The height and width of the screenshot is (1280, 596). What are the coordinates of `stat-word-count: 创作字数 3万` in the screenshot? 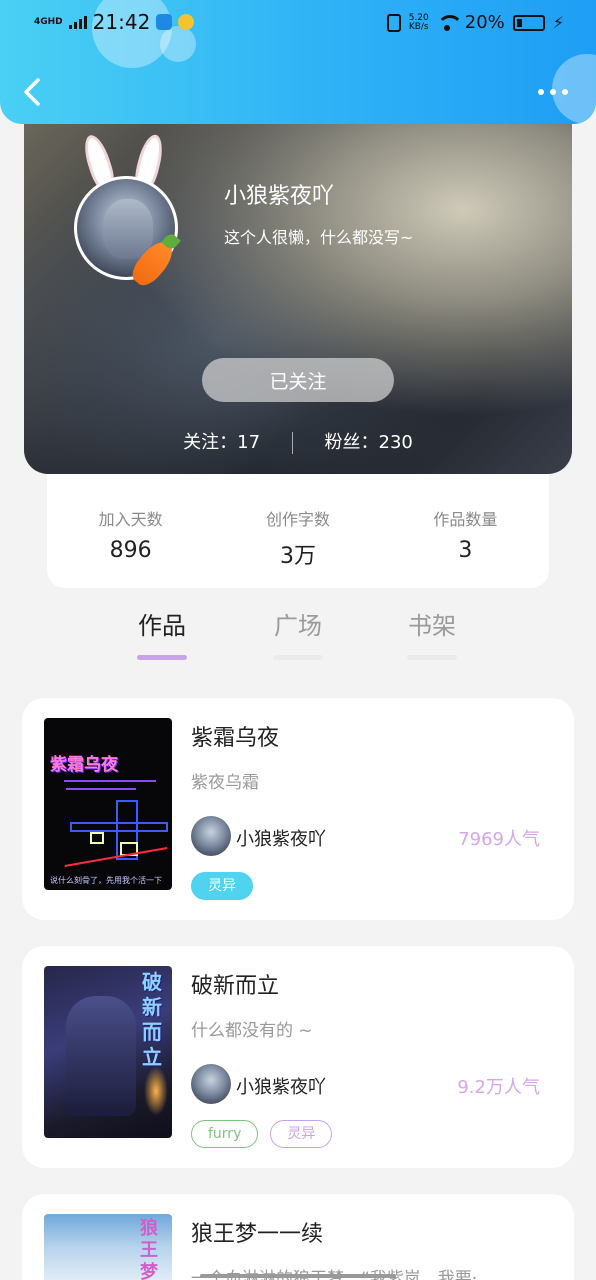 It's located at (297, 531).